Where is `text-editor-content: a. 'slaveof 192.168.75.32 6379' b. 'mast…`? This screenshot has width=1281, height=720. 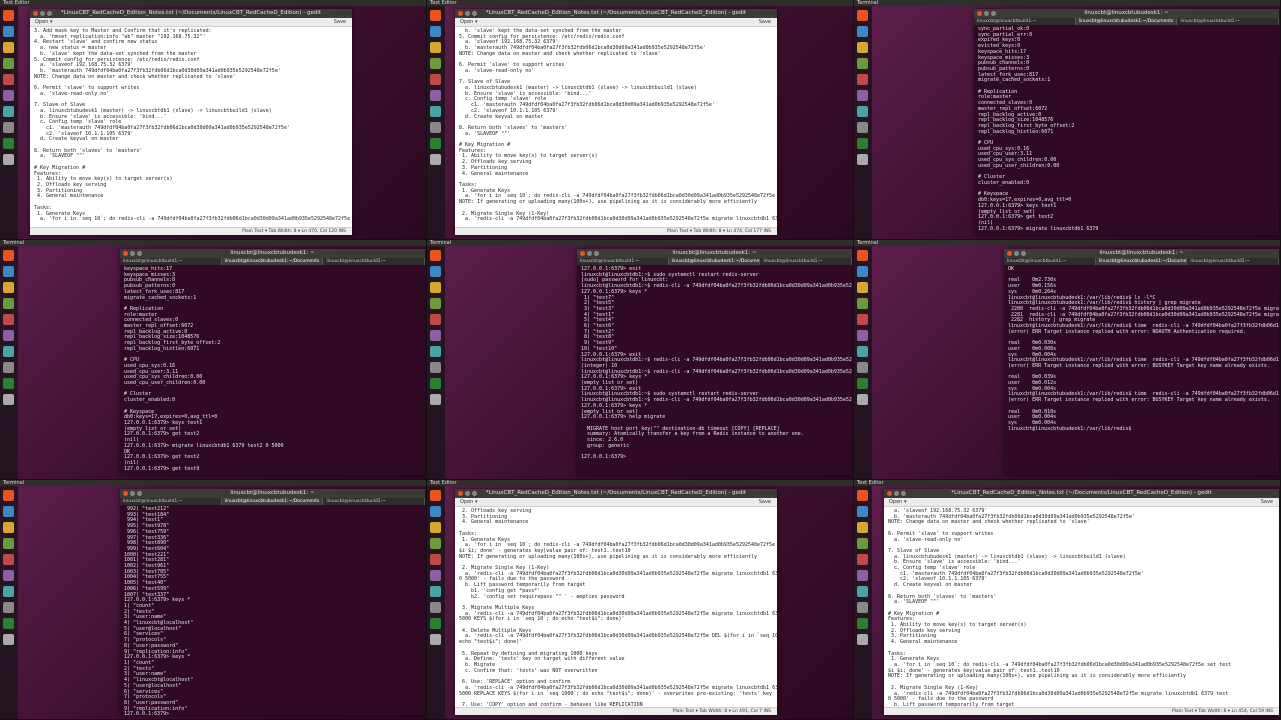 text-editor-content: a. 'slaveof 192.168.75.32 6379' b. 'mast… is located at coordinates (1081, 609).